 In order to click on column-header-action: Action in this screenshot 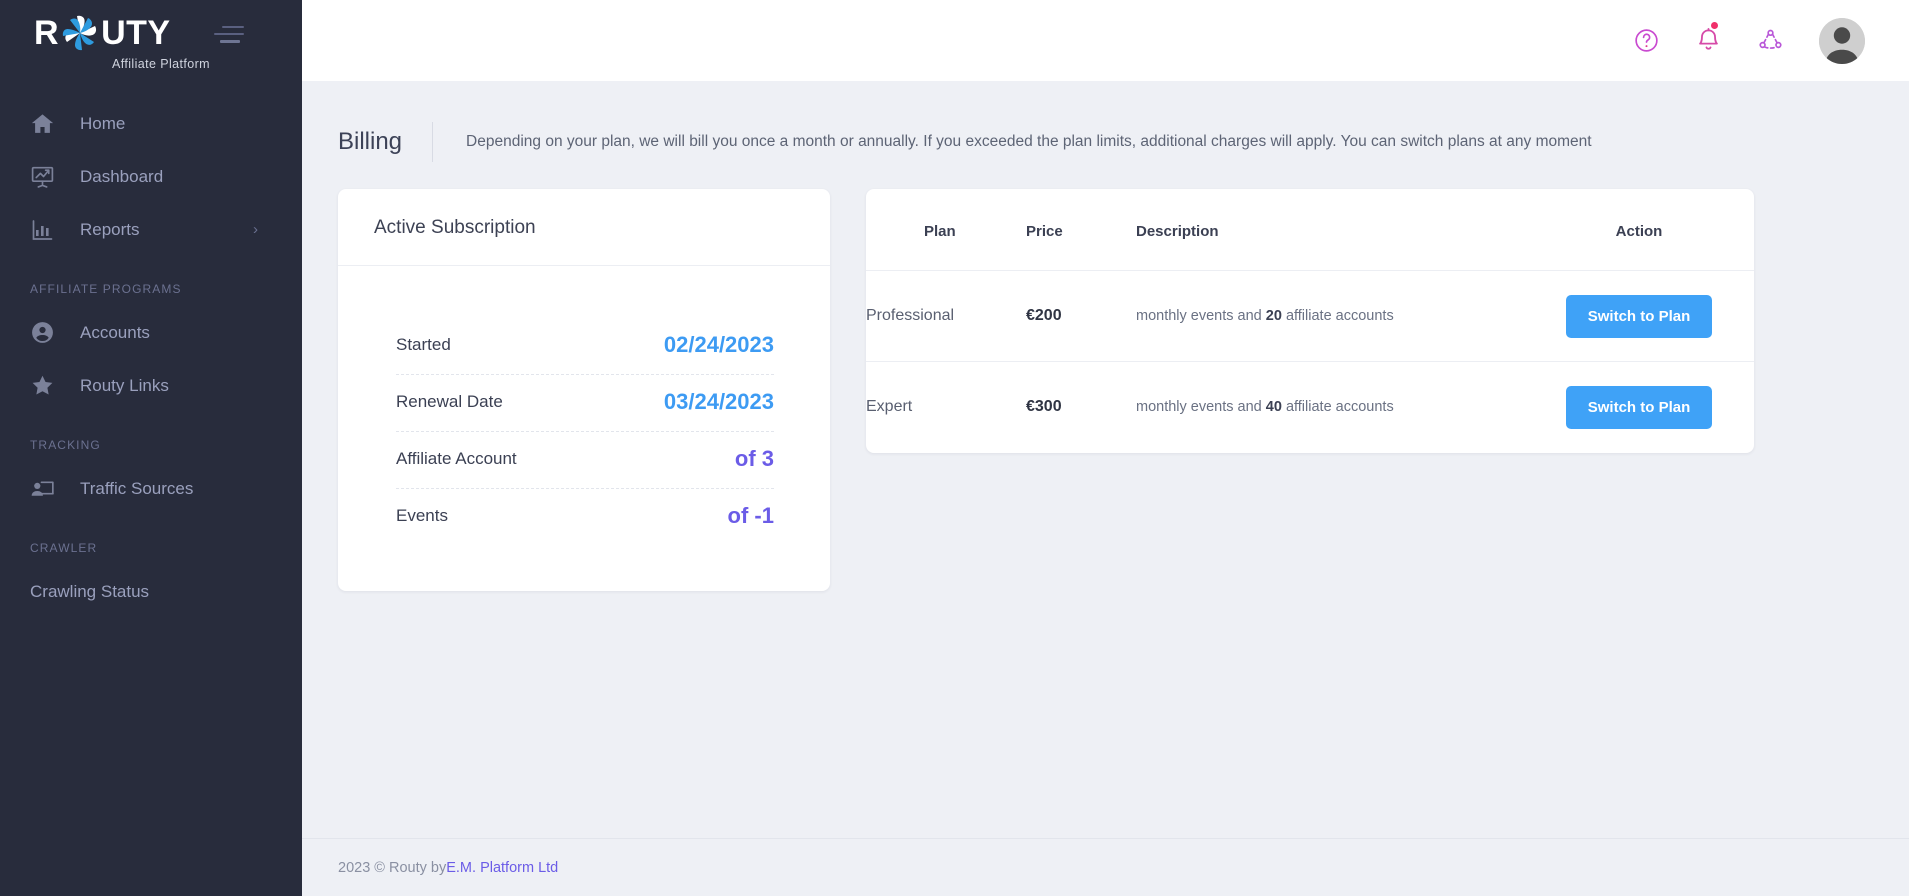, I will do `click(1639, 230)`.